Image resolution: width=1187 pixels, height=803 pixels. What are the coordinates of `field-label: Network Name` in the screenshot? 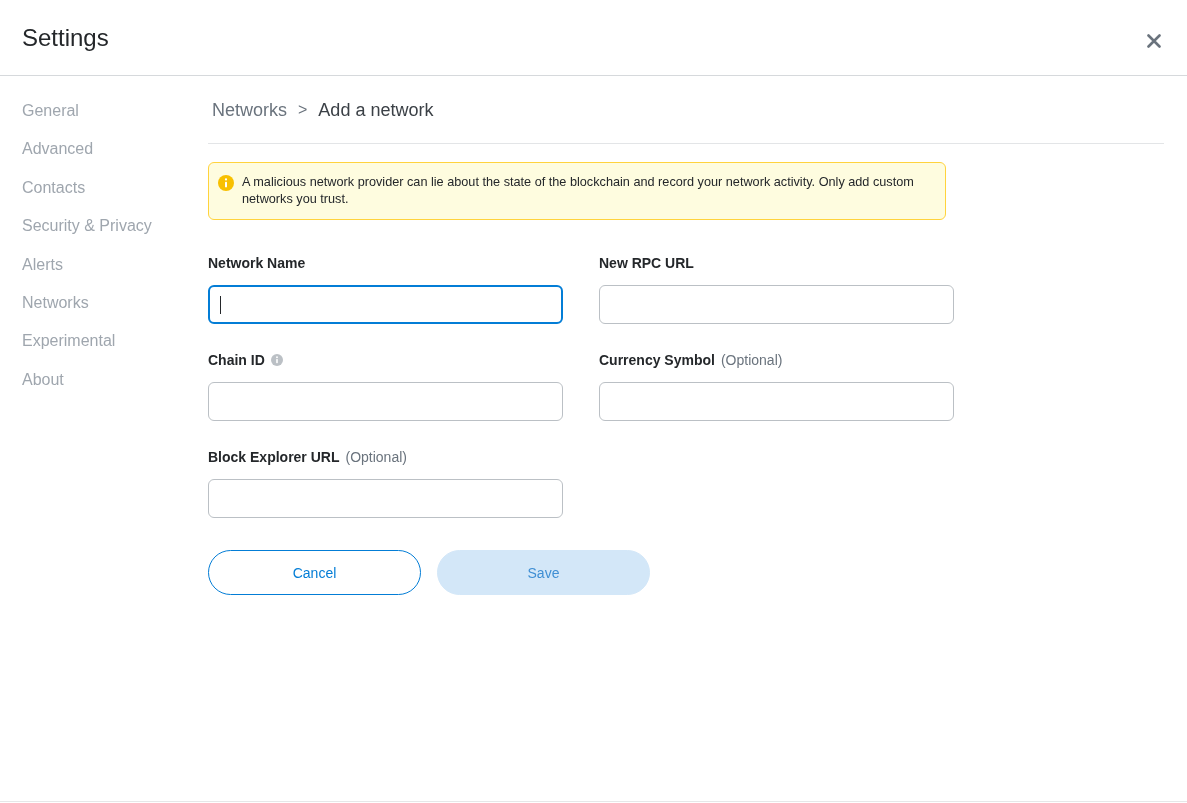 It's located at (257, 263).